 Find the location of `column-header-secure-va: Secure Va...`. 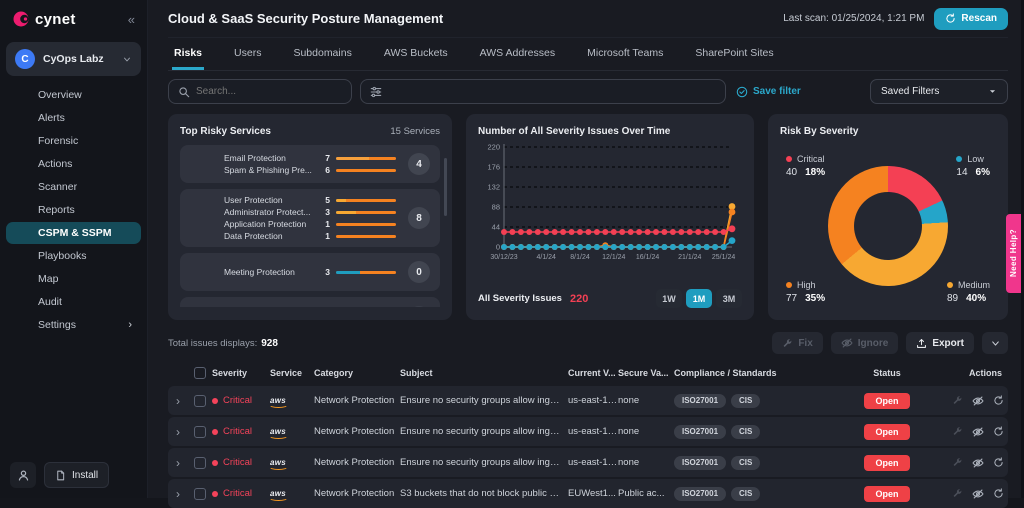

column-header-secure-va: Secure Va... is located at coordinates (646, 373).